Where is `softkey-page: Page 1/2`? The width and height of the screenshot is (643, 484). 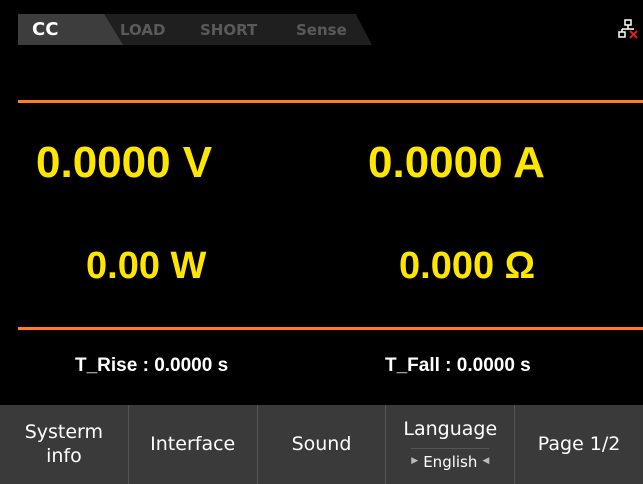 softkey-page: Page 1/2 is located at coordinates (579, 444).